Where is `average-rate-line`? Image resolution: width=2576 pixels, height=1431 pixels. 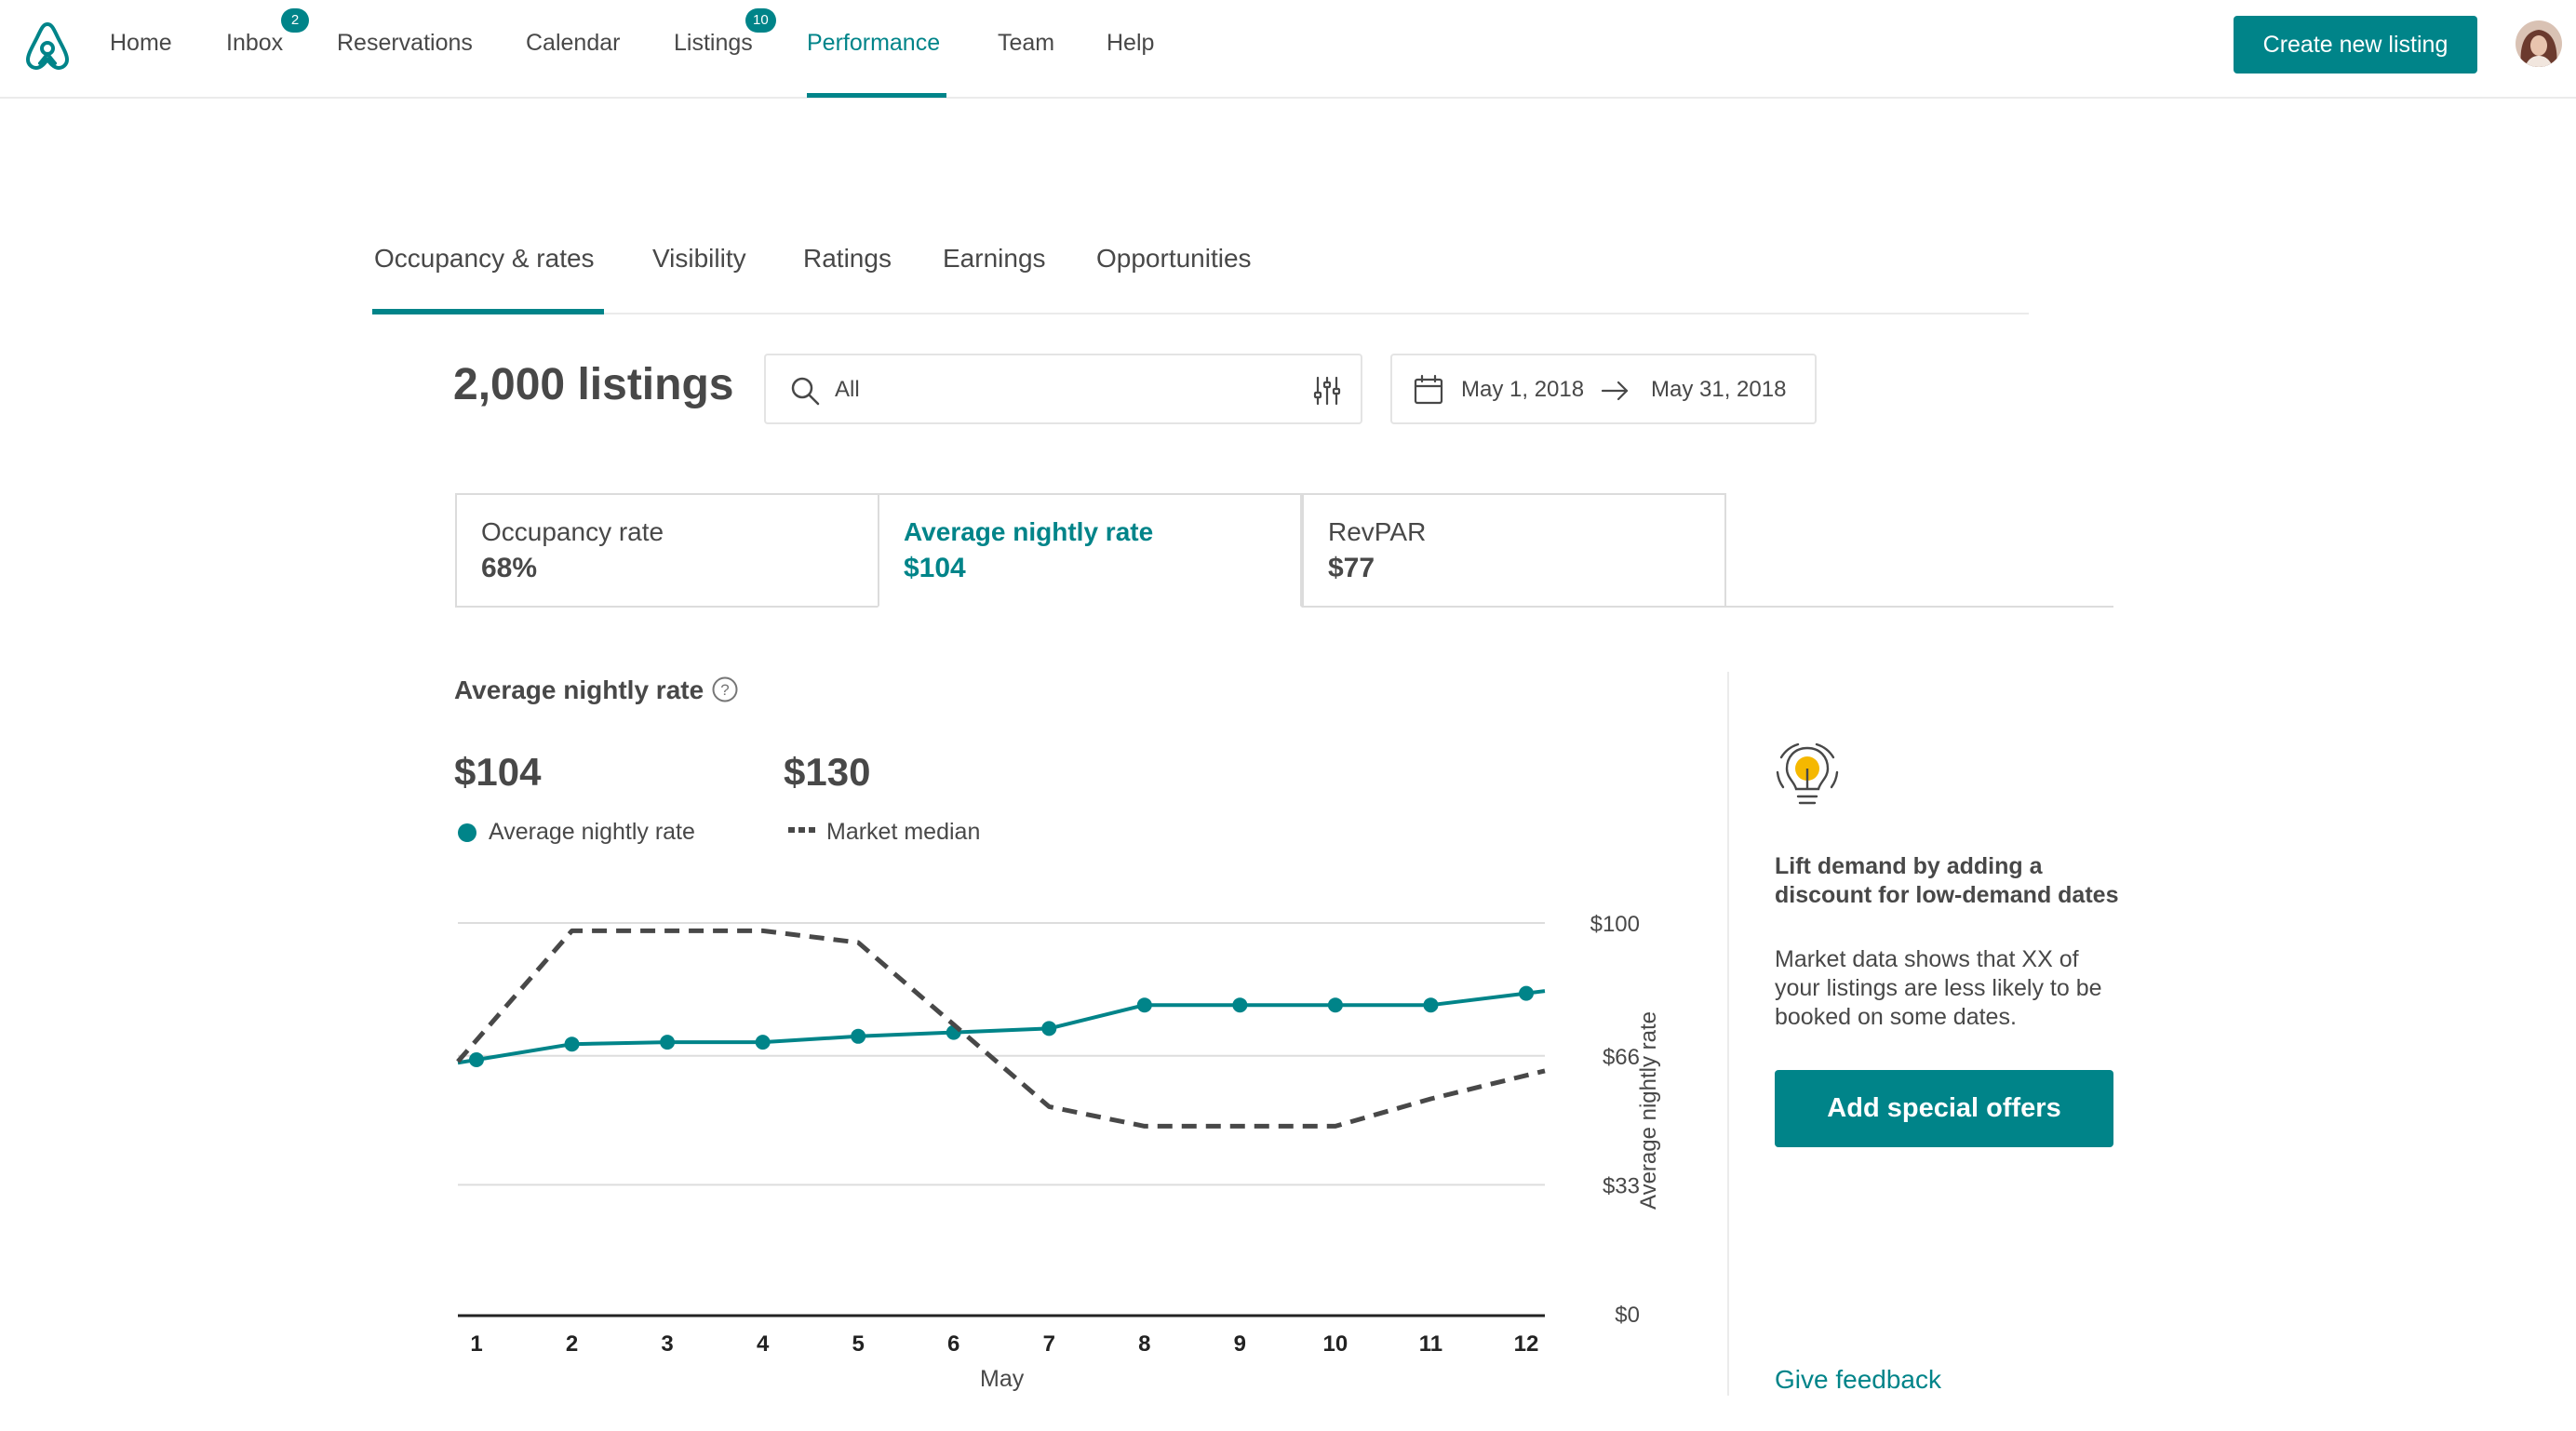 average-rate-line is located at coordinates (1001, 1027).